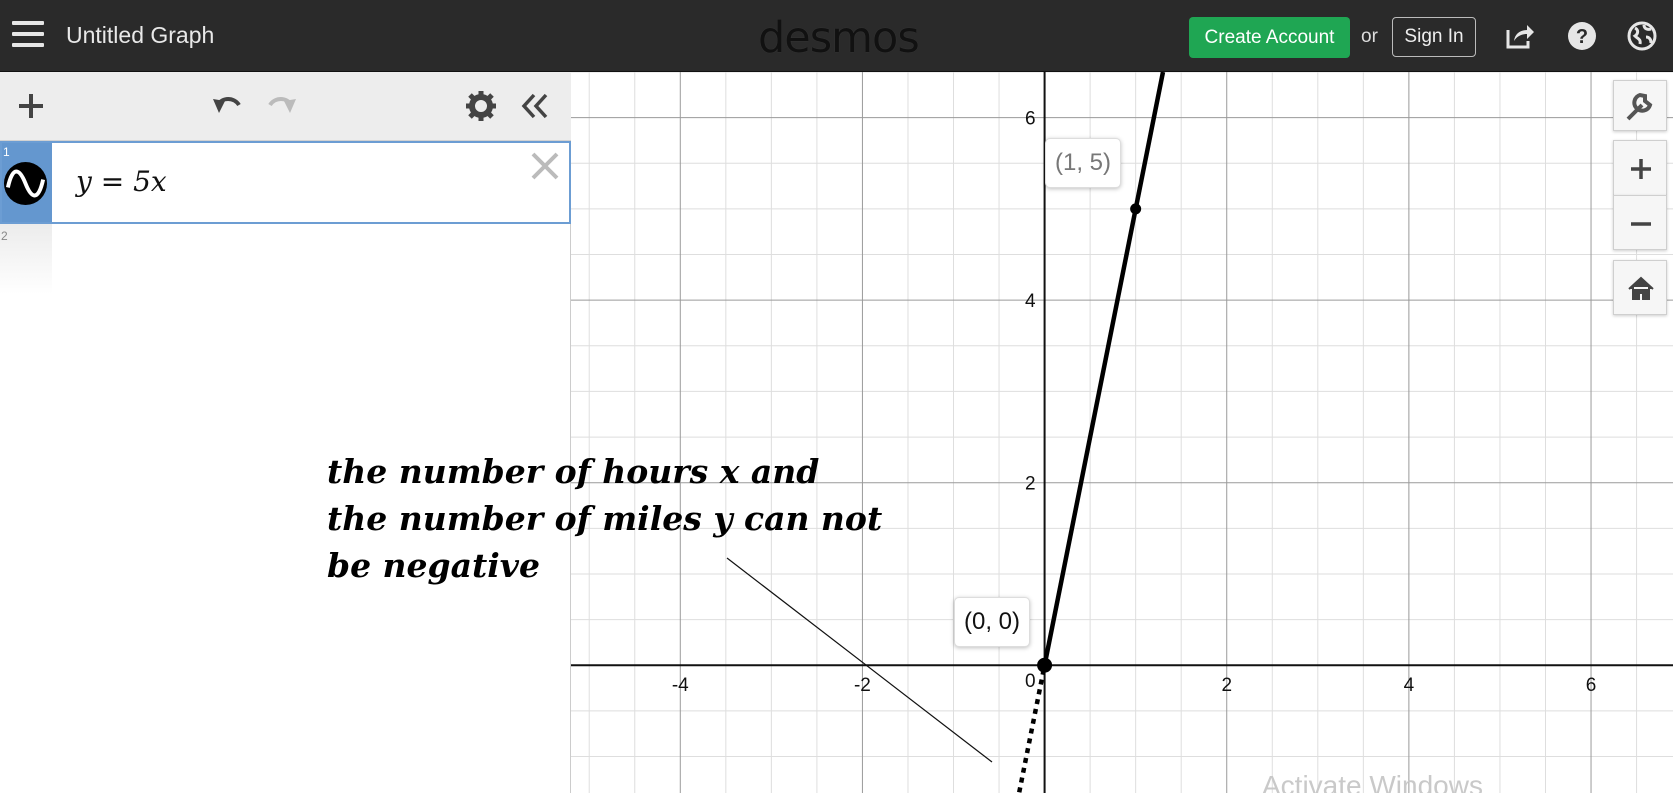 The width and height of the screenshot is (1673, 793). Describe the element at coordinates (227, 106) in the screenshot. I see `undo-icon` at that location.